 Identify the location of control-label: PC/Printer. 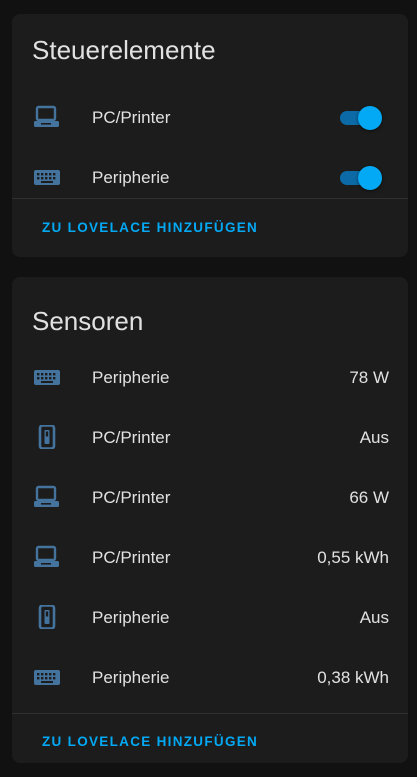
(131, 117).